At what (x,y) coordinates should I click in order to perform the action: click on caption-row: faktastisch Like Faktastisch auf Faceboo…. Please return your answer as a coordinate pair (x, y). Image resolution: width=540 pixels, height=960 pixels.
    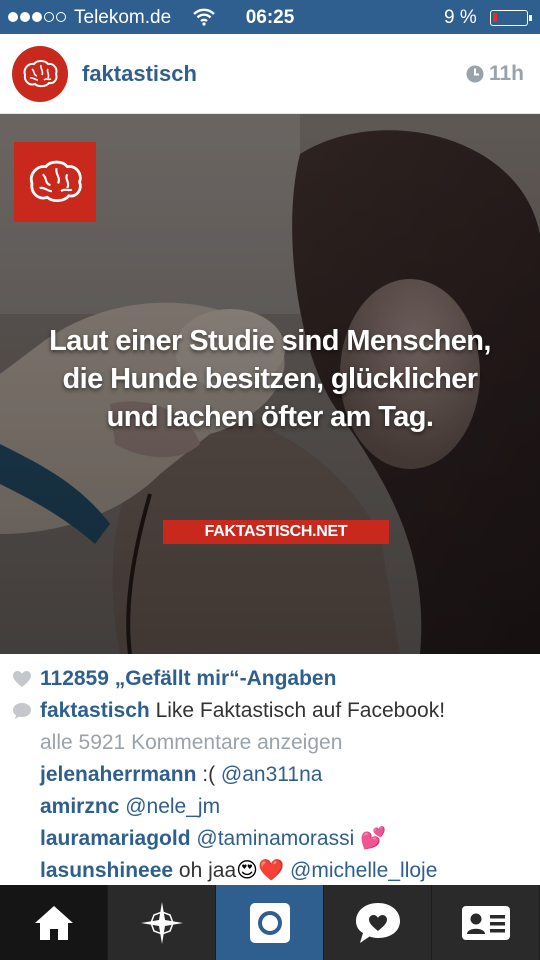
    Looking at the image, I should click on (242, 711).